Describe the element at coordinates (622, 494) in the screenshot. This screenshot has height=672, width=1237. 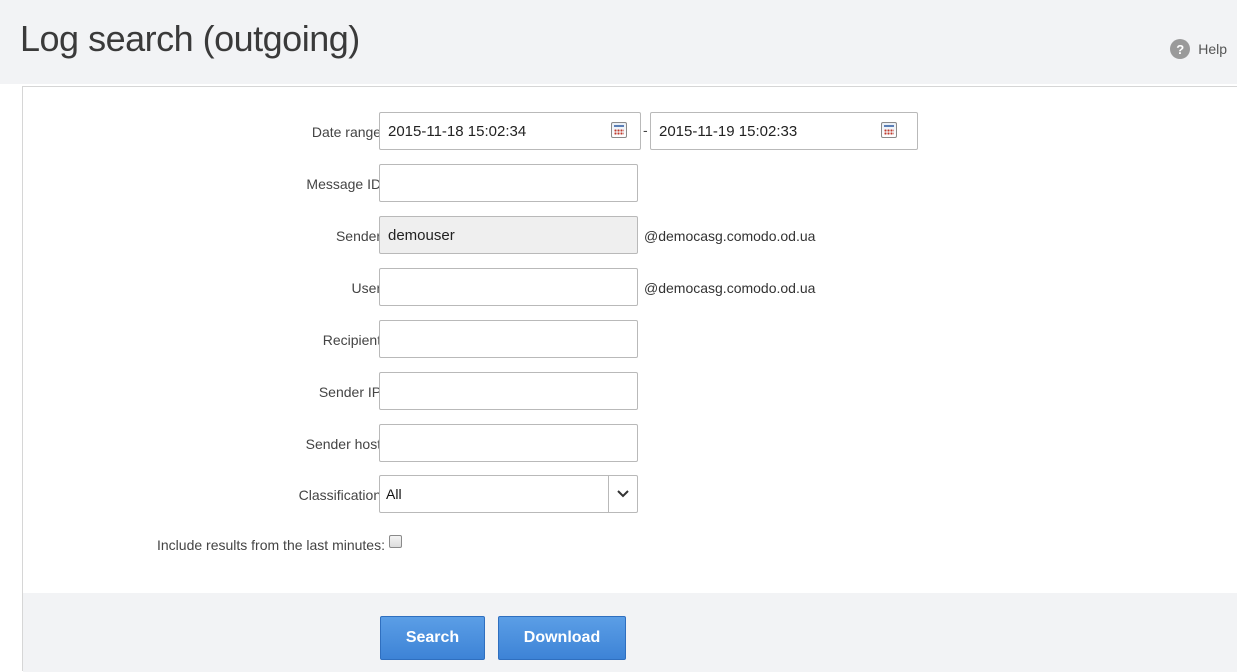
I see `chevron-down-icon` at that location.